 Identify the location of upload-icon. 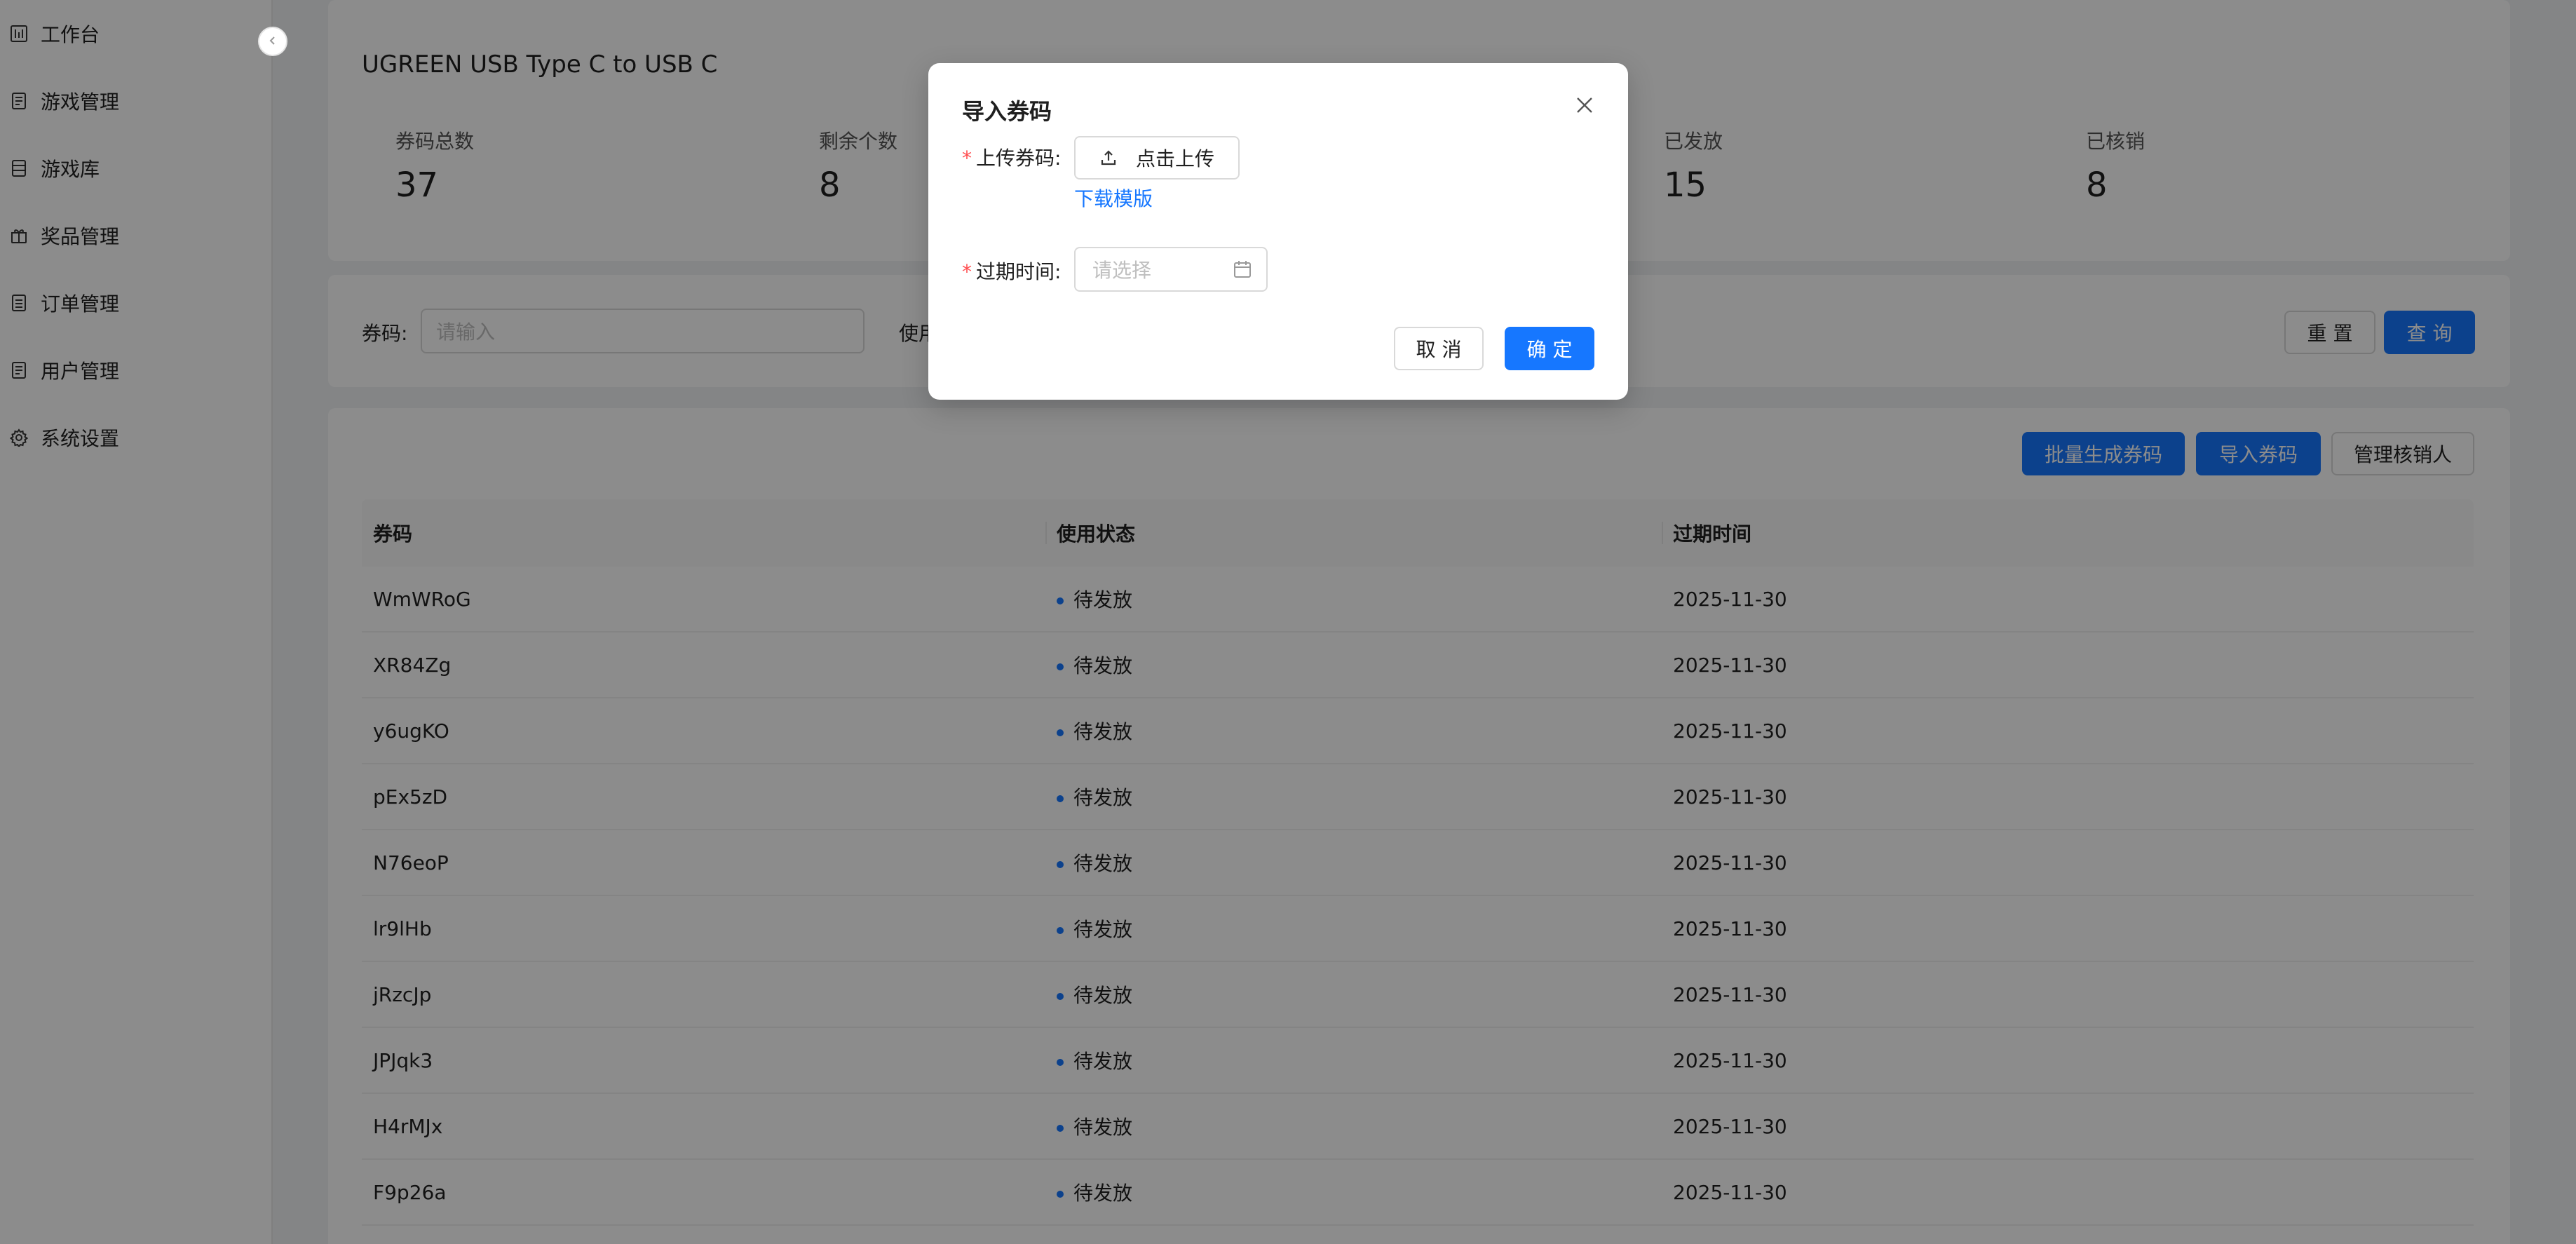
(1108, 158).